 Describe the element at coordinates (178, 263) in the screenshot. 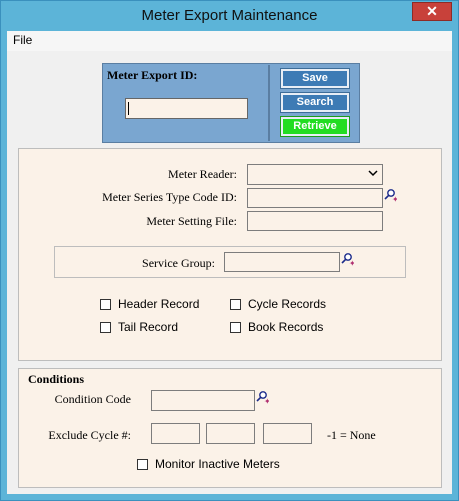

I see `service-group-label: Service Group:` at that location.